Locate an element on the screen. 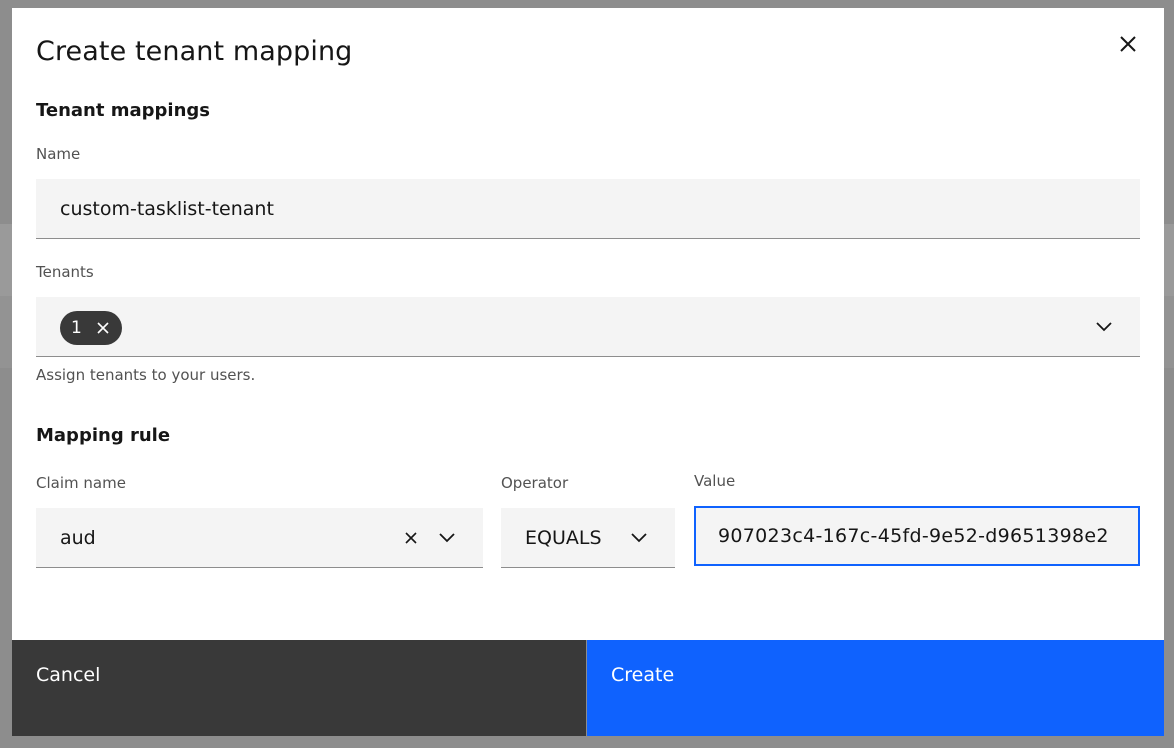  tenant-tag-label: 1 is located at coordinates (76, 328).